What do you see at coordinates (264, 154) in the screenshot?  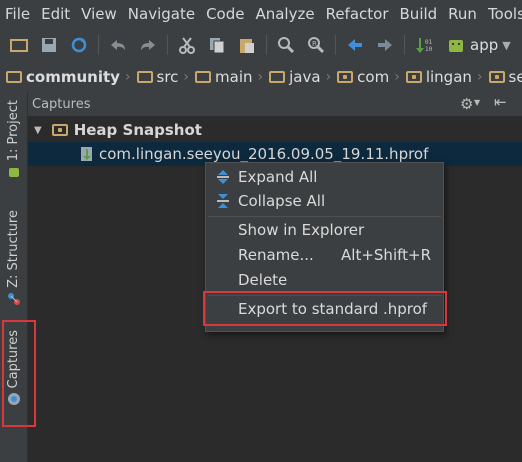 I see `tree-item-label: com.lingan.seeyou_2016.09.05_19.11.hprof` at bounding box center [264, 154].